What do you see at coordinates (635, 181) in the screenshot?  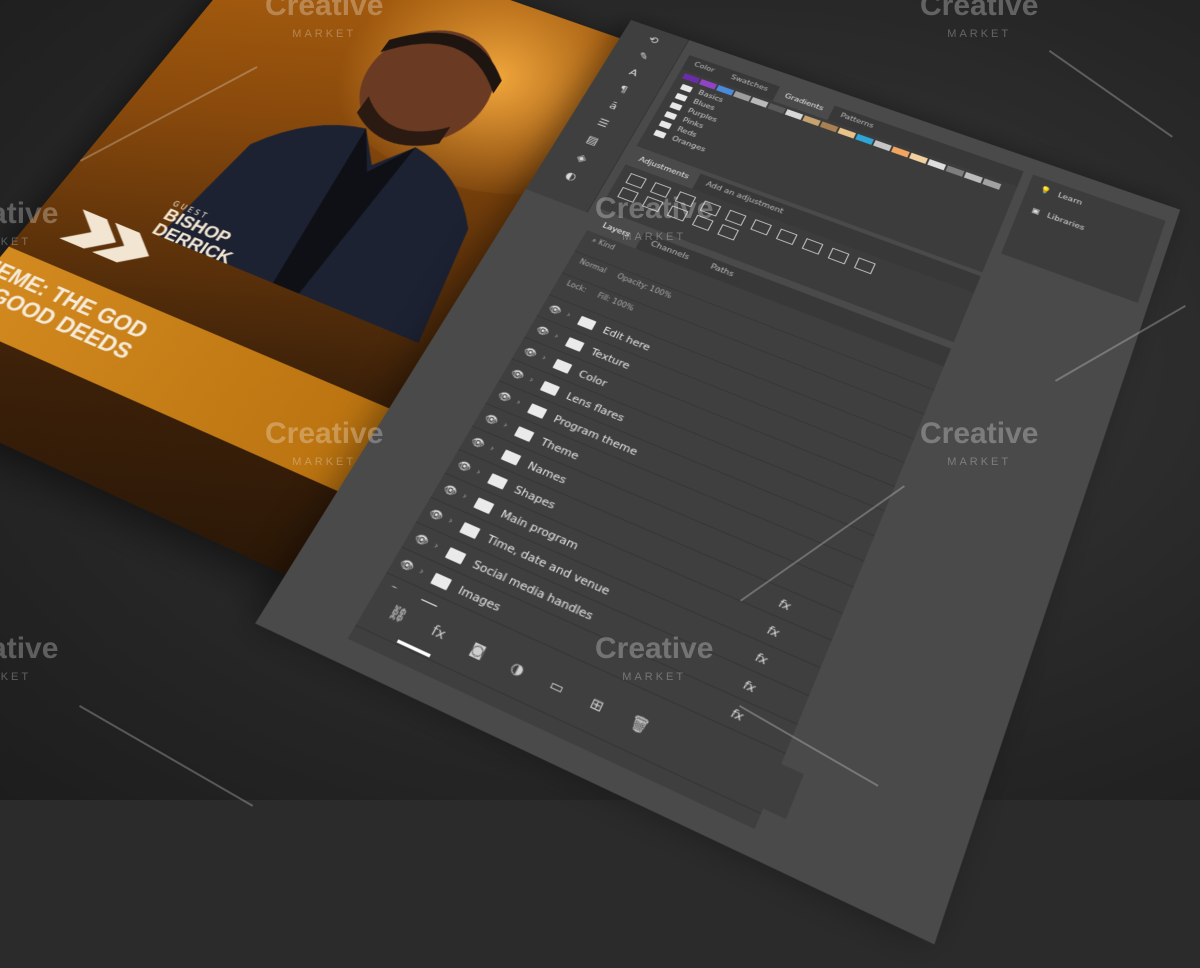 I see `brightness-contrast-icon` at bounding box center [635, 181].